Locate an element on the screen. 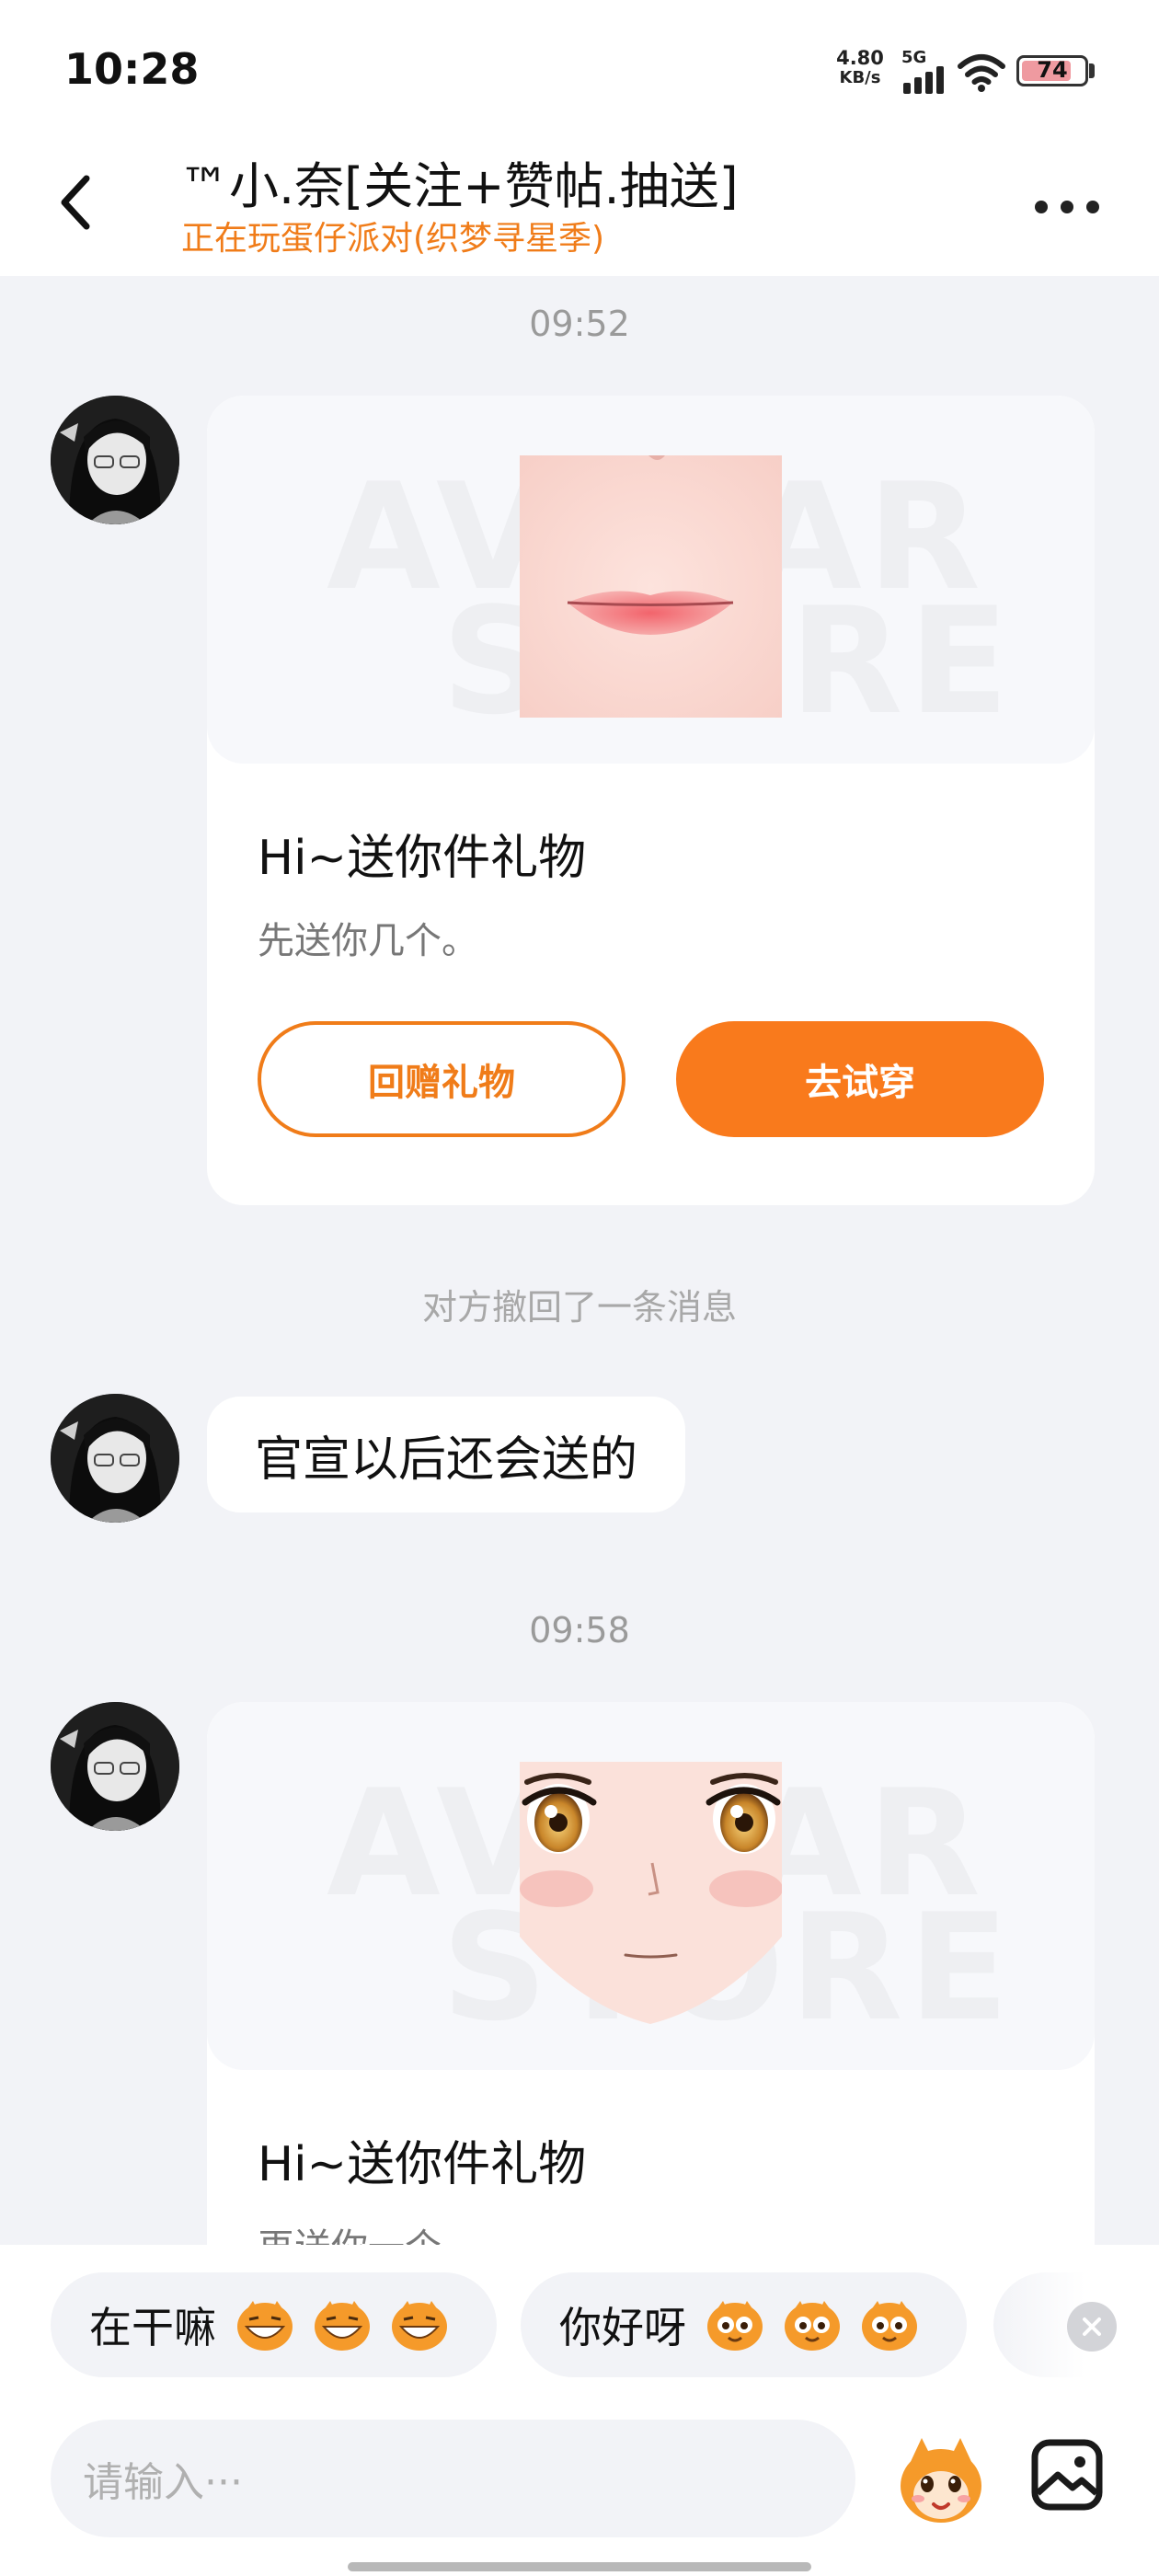 The width and height of the screenshot is (1159, 2576). close-quick-replies-button is located at coordinates (1092, 2327).